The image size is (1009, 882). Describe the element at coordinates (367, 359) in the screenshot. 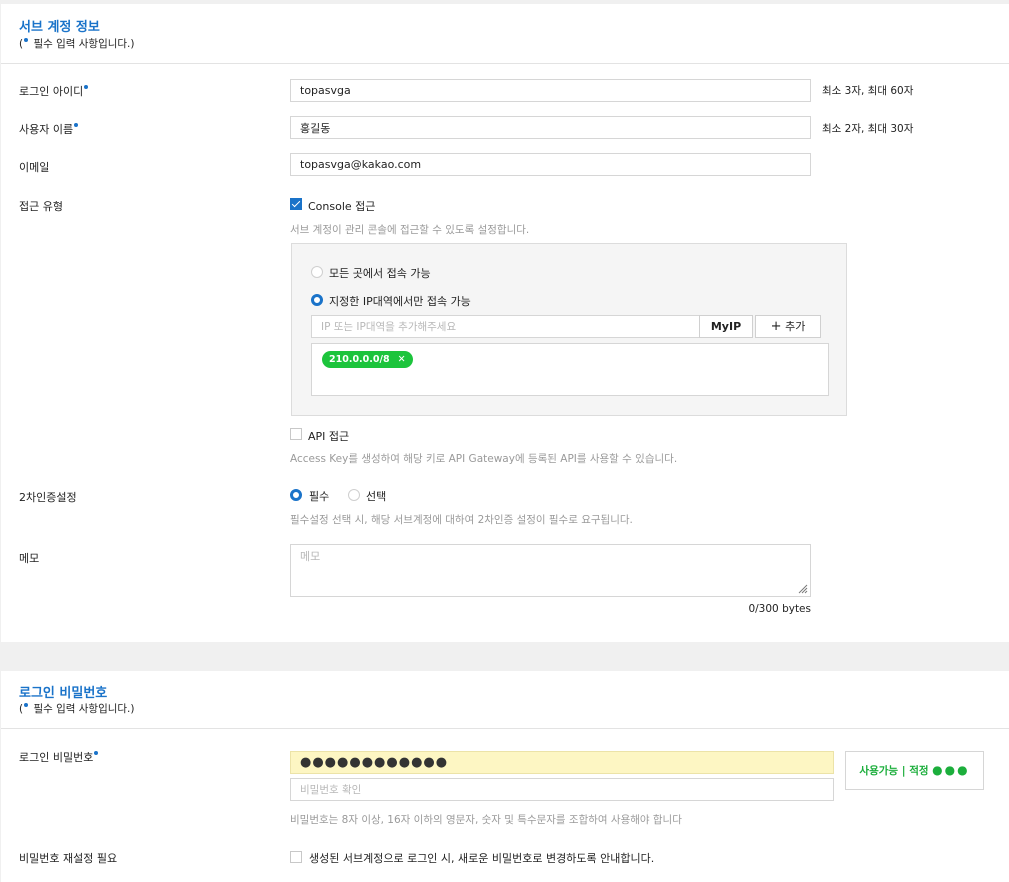

I see `ip-tag: 210.0.0.0/8 ✕` at that location.